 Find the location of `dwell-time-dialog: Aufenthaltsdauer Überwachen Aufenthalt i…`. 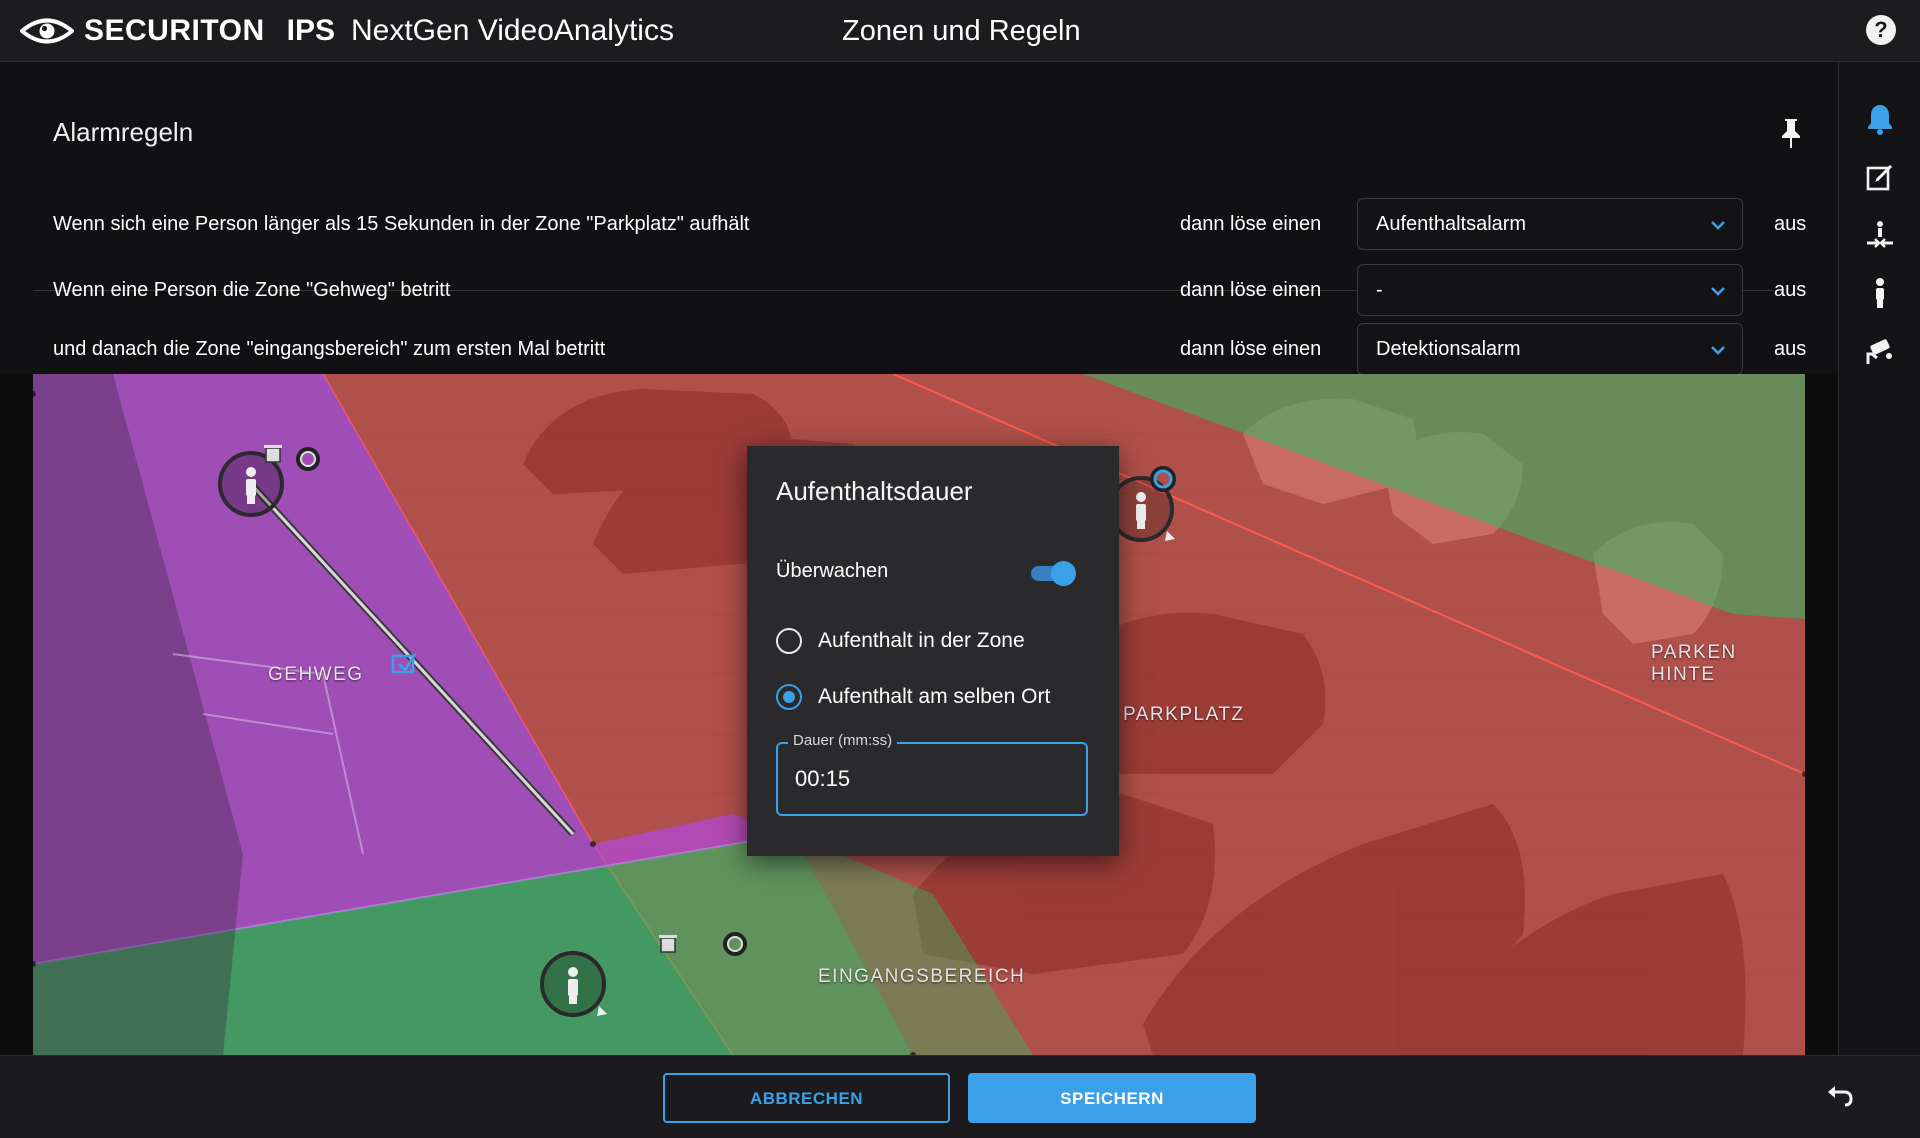

dwell-time-dialog: Aufenthaltsdauer Überwachen Aufenthalt i… is located at coordinates (933, 651).